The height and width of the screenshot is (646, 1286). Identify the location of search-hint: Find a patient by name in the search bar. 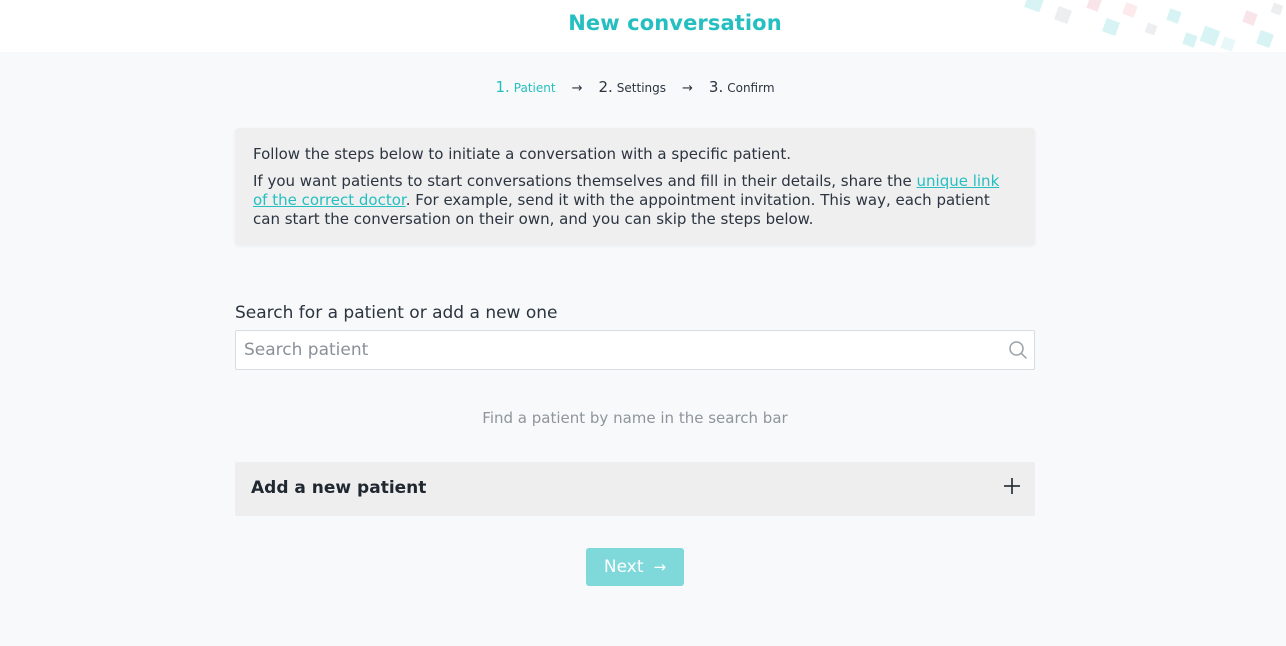
(635, 418).